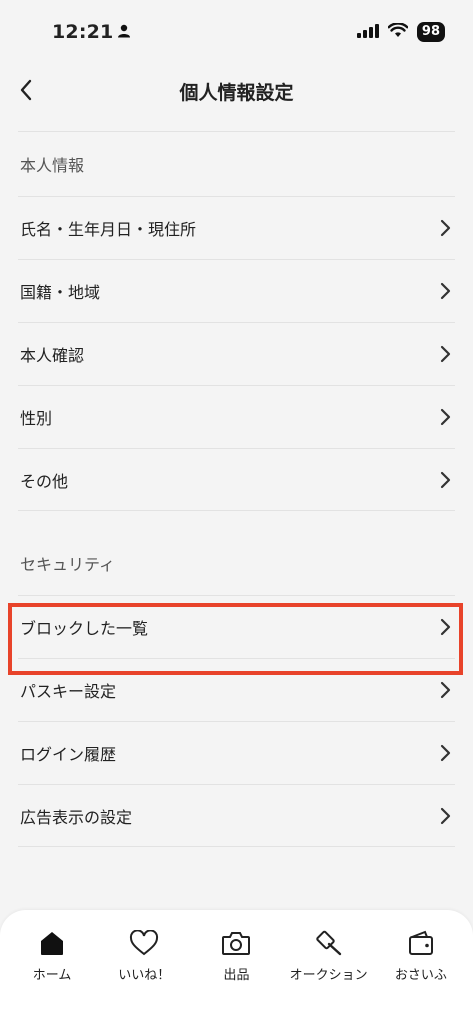 The width and height of the screenshot is (473, 1024). I want to click on tab-label: おさいふ, so click(420, 975).